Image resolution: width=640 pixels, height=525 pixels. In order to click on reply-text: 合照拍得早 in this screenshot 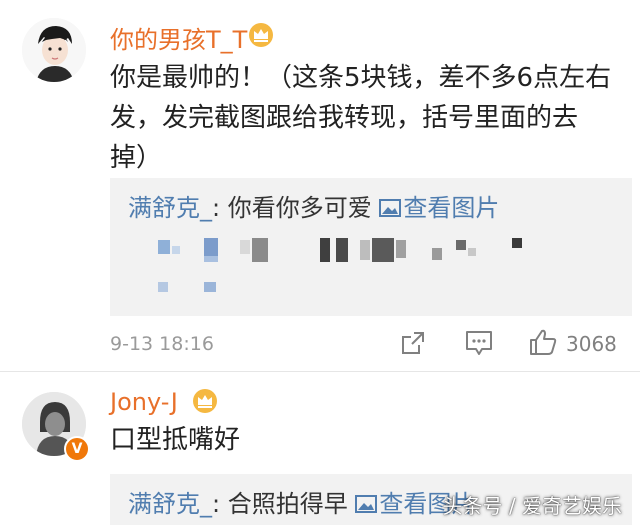, I will do `click(287, 504)`.